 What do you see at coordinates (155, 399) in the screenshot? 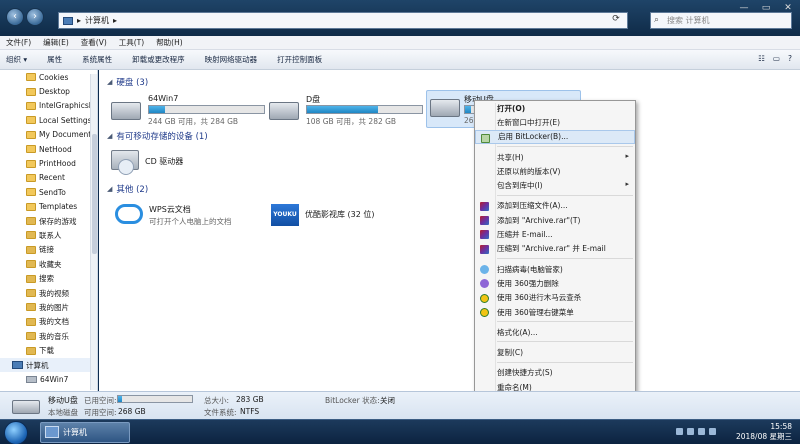
I see `details-usage-bar` at bounding box center [155, 399].